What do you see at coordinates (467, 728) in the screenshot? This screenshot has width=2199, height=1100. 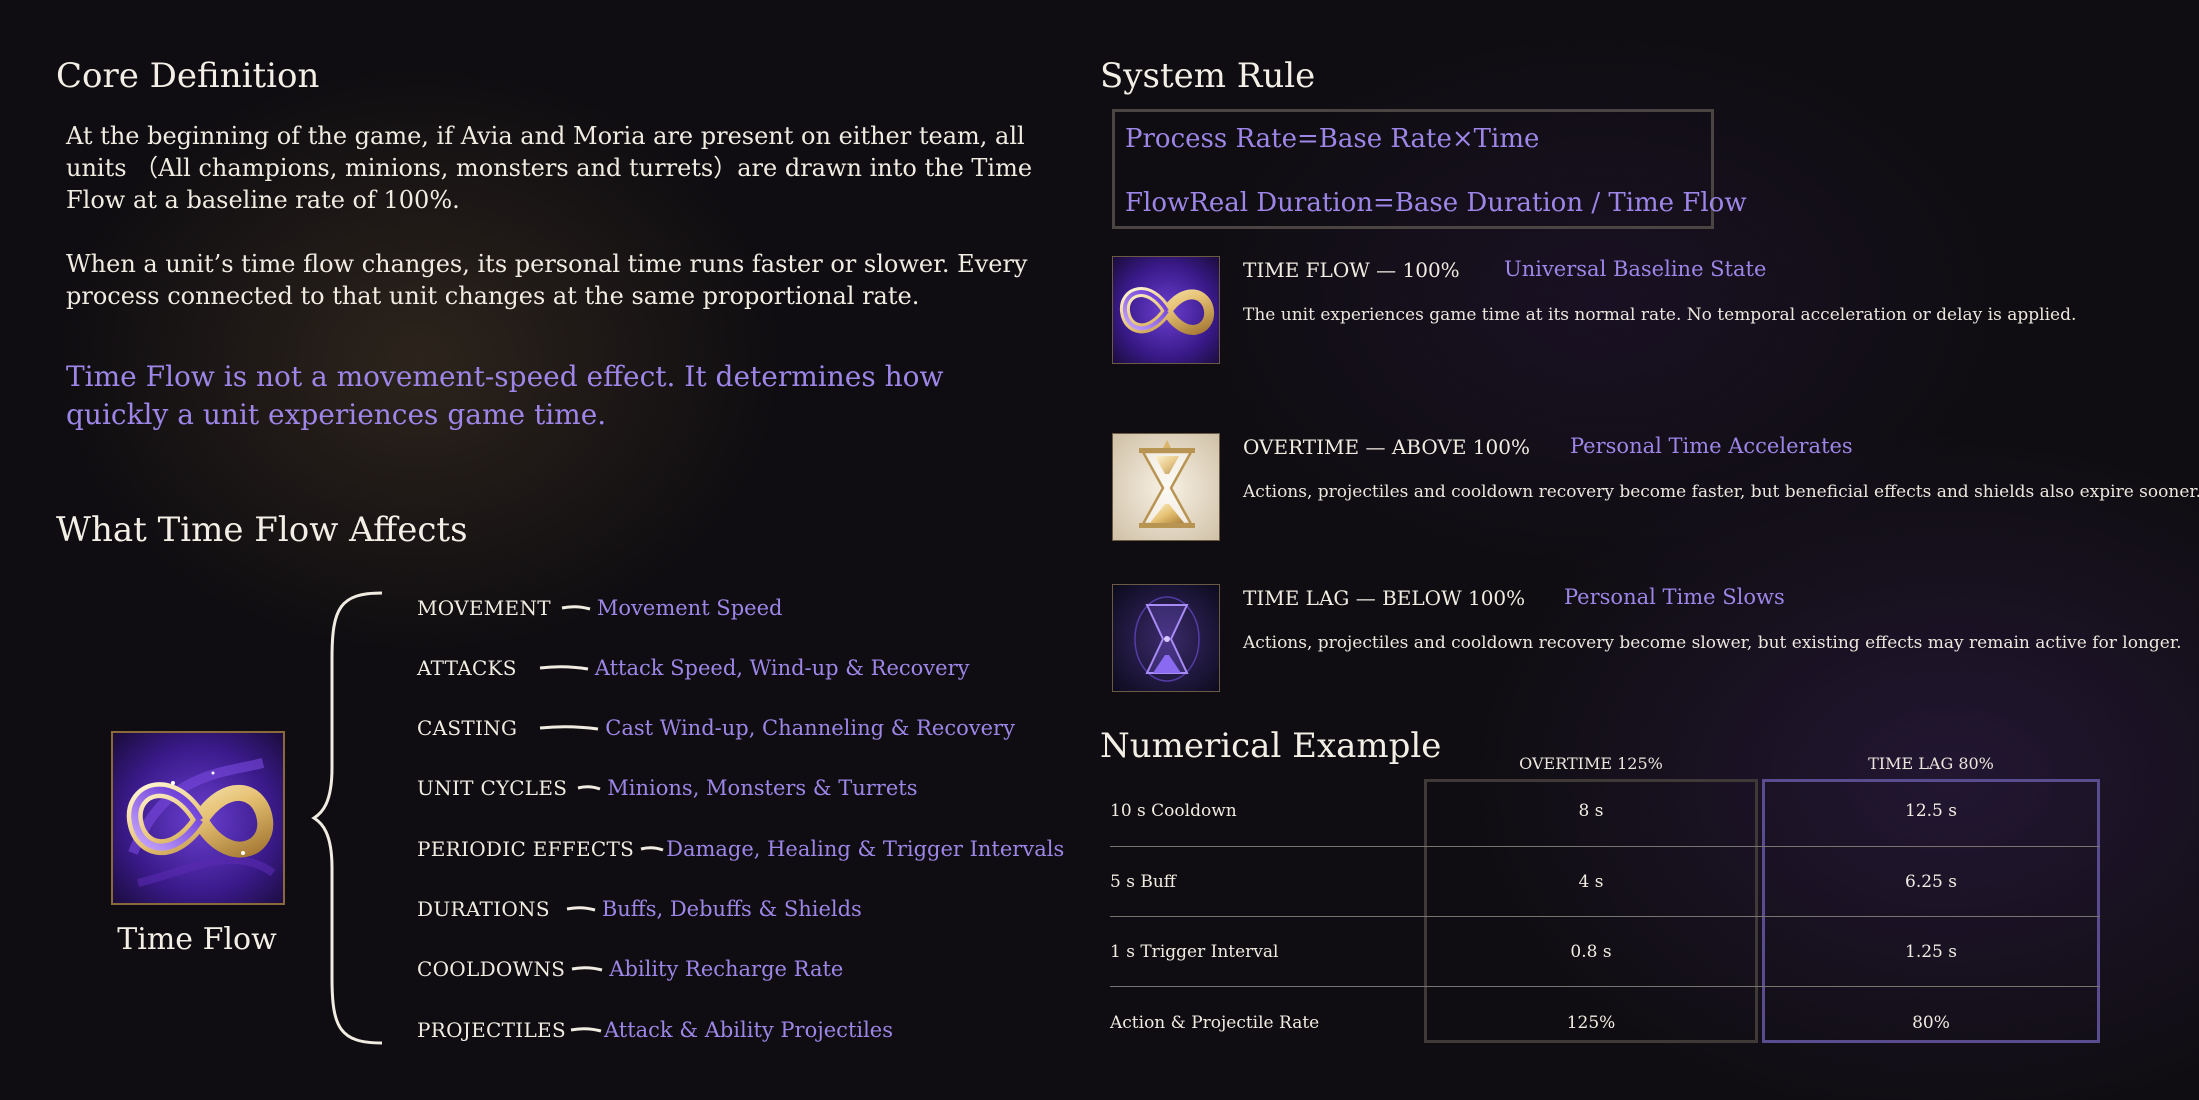 I see `affect-key: CASTING` at bounding box center [467, 728].